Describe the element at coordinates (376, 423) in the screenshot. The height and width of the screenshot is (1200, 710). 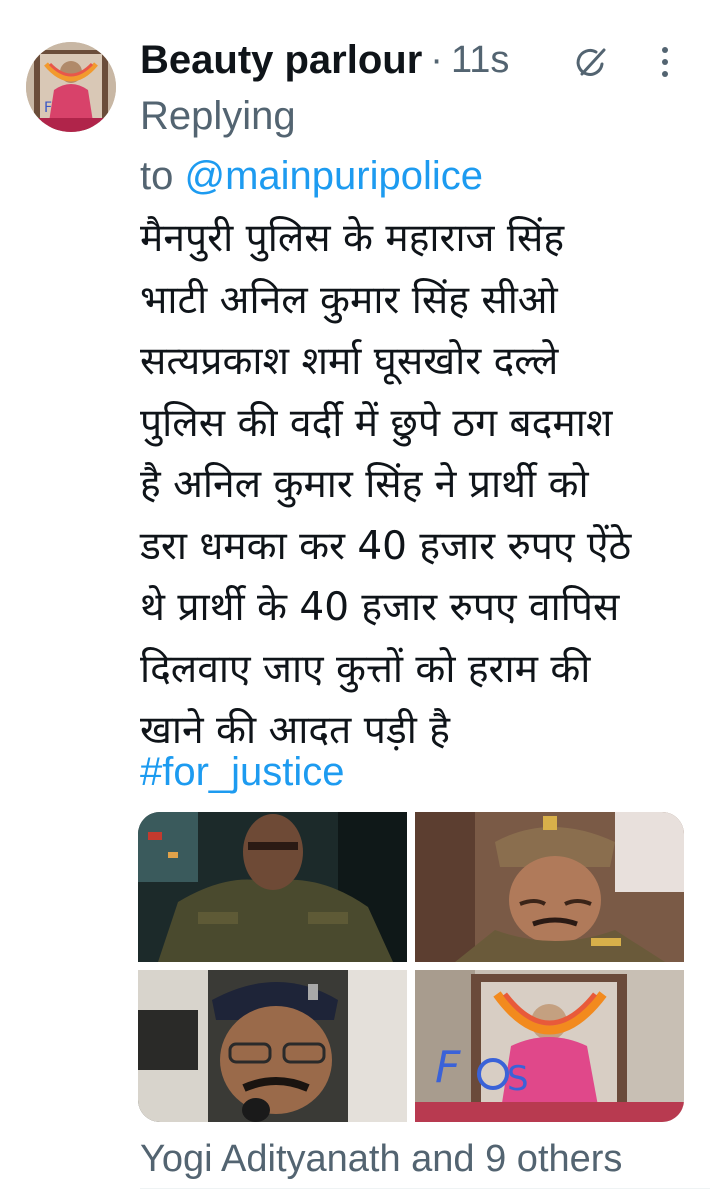
I see `tweet-text-line: पुलिस की वर्दी में छुपे ठग बदमाश` at that location.